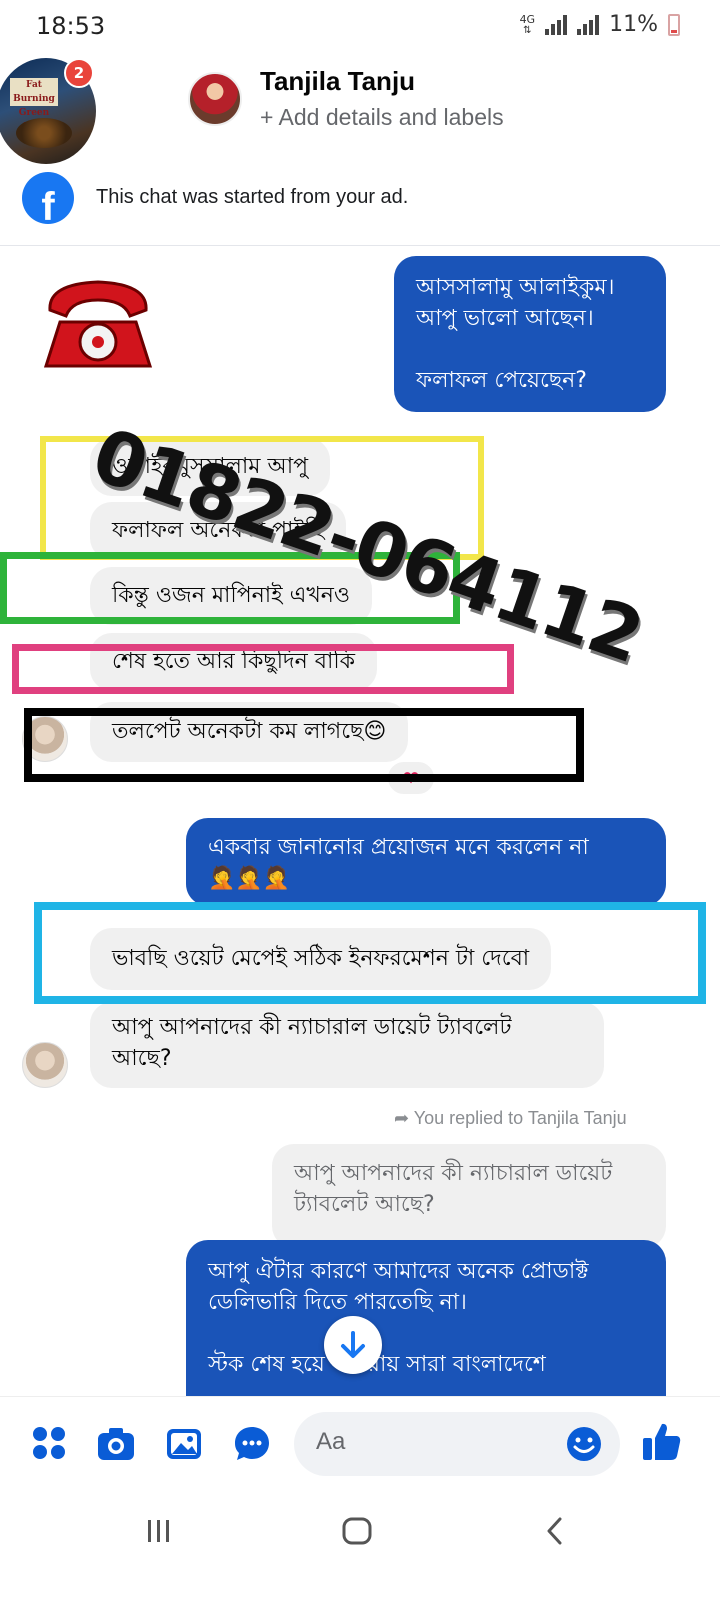  What do you see at coordinates (252, 1444) in the screenshot?
I see `sticker-icon` at bounding box center [252, 1444].